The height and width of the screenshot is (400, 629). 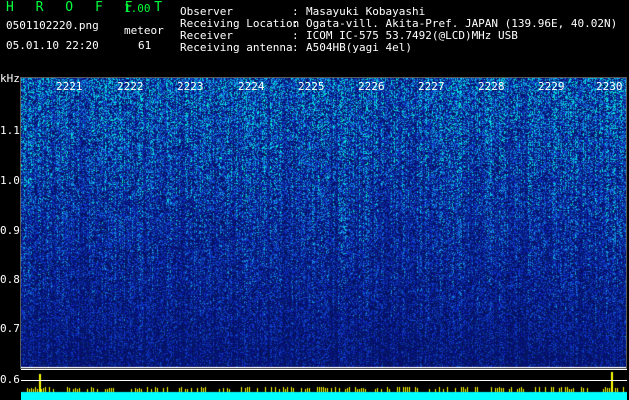 I want to click on time-tick-2223: 2223, so click(x=190, y=86).